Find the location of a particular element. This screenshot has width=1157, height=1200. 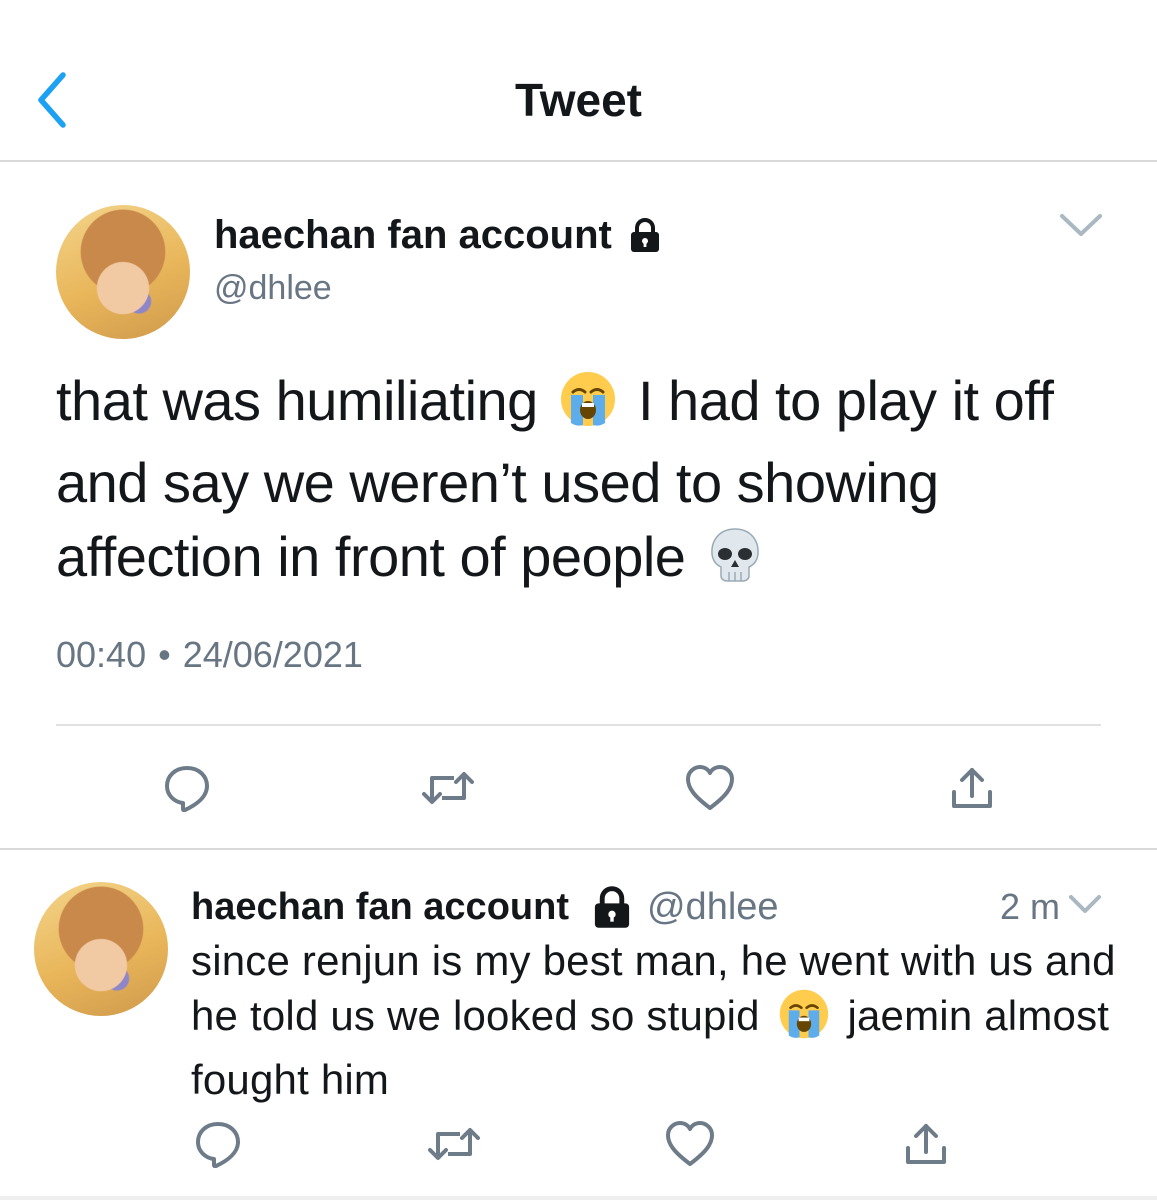

reply-header: haechan fan account @dhlee is located at coordinates (651, 907).